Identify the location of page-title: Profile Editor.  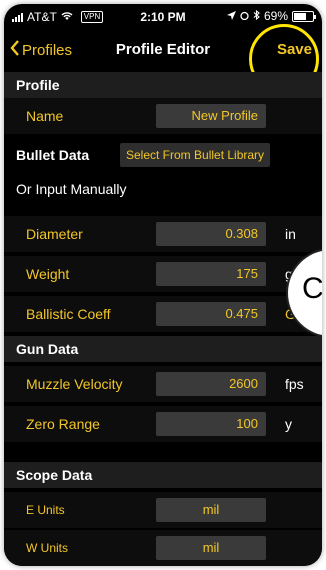
(163, 49).